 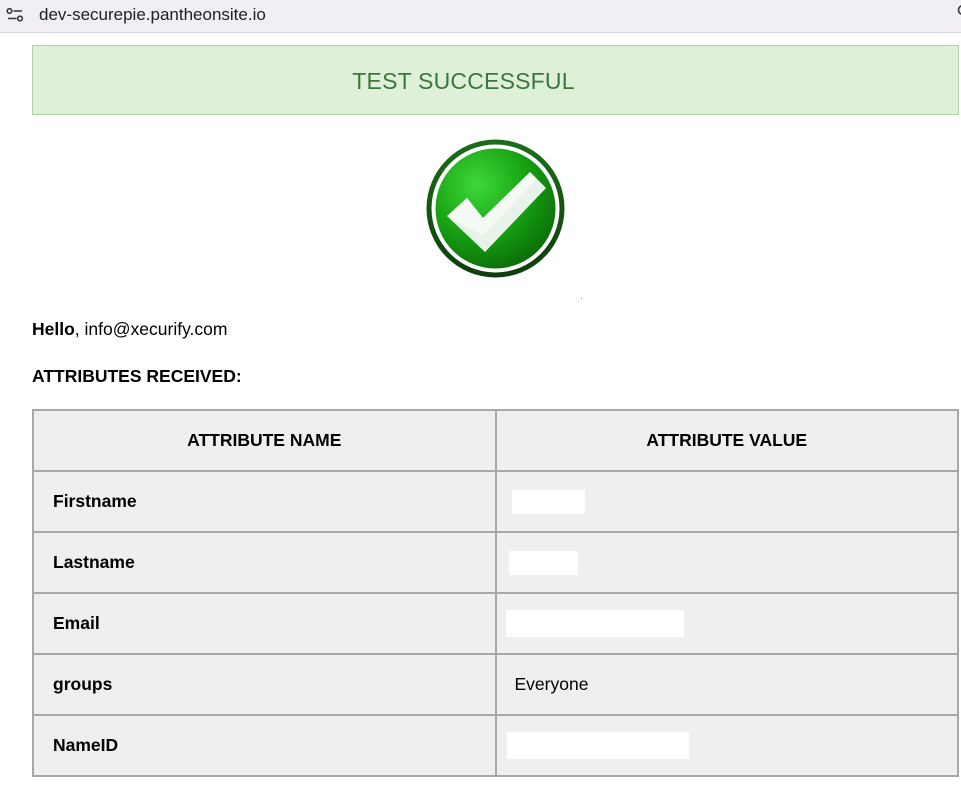 I want to click on greeting-label: Hello, so click(x=53, y=329).